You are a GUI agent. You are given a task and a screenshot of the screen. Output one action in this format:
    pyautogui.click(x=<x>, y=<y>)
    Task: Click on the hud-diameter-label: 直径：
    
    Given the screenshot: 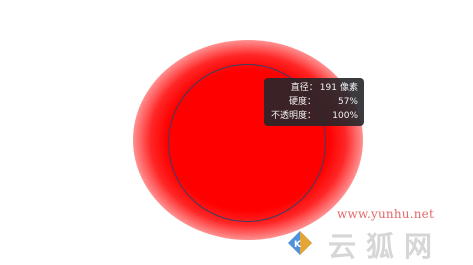 What is the action you would take?
    pyautogui.click(x=304, y=88)
    